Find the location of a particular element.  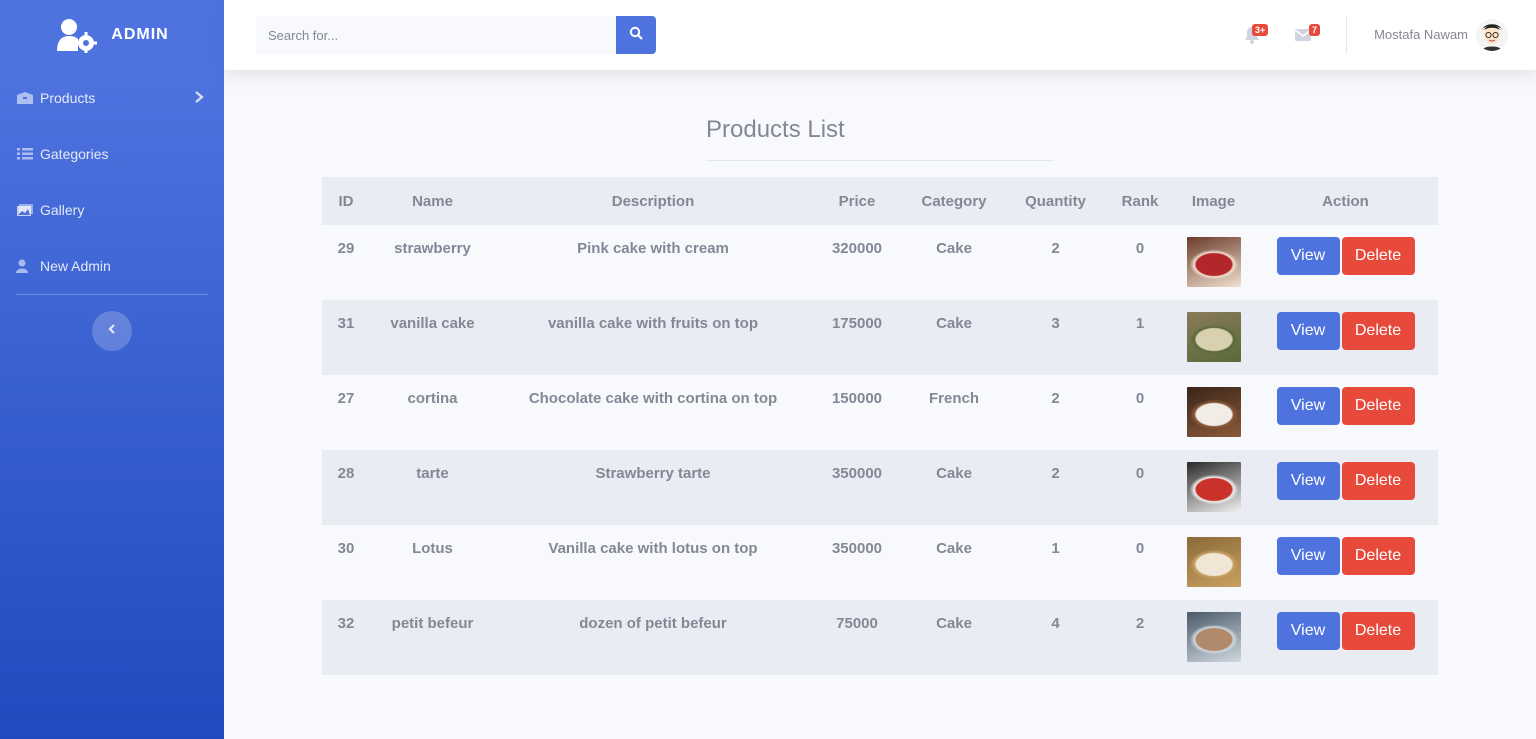

column-header: ID is located at coordinates (346, 201).